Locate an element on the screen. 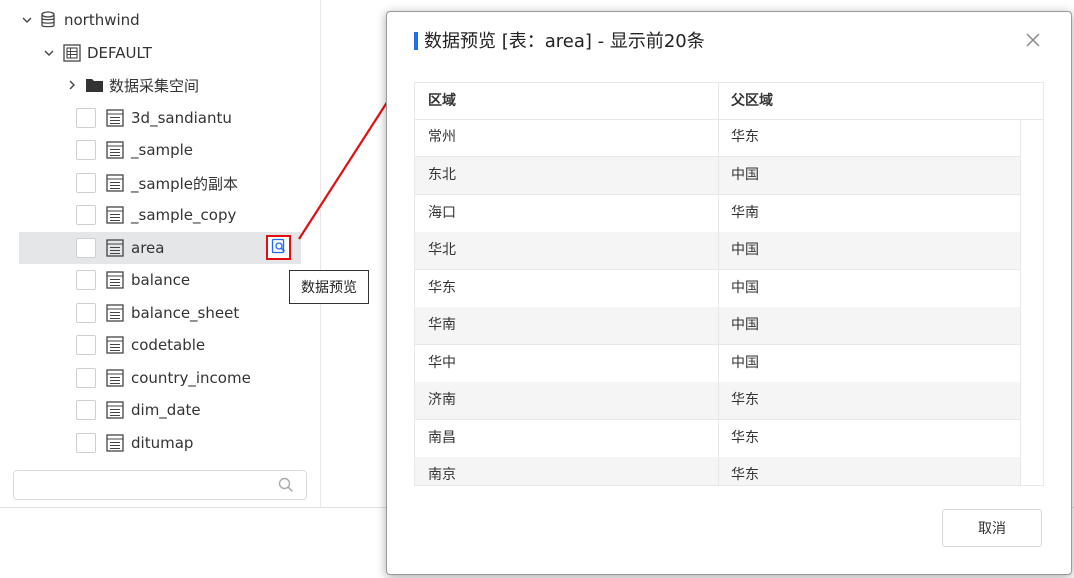 This screenshot has height=578, width=1074. tree-table-row: country_income is located at coordinates (160, 378).